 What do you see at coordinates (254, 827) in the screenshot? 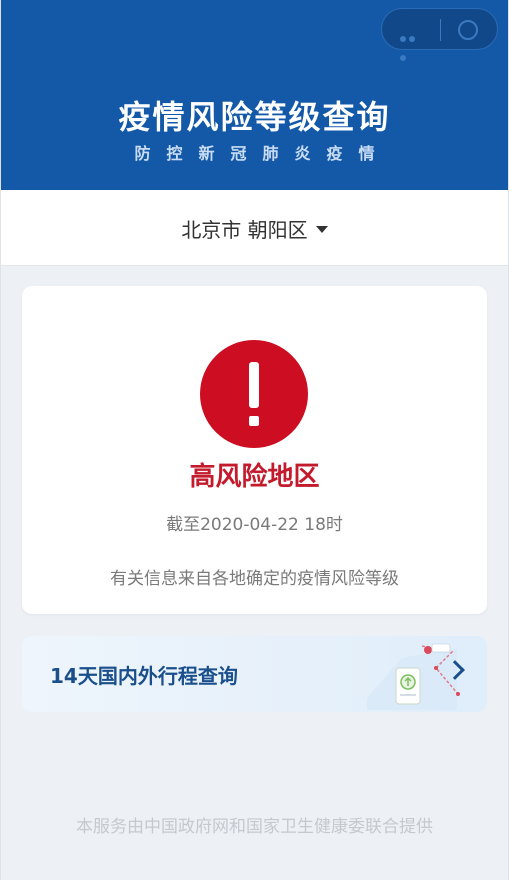
I see `footer-credit: 本服务由中国政府网和国家卫生健康委联合提供` at bounding box center [254, 827].